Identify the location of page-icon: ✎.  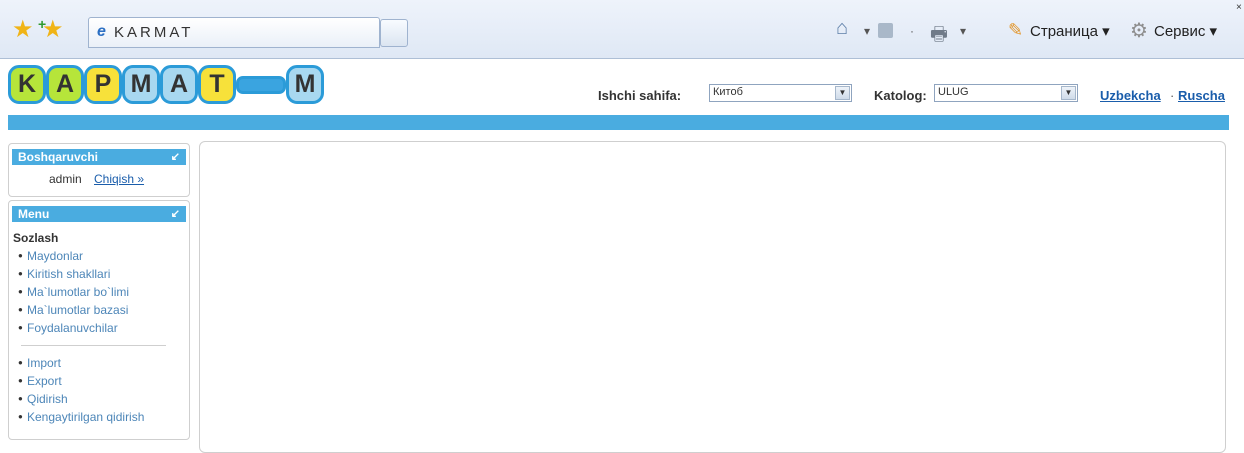
(1016, 30).